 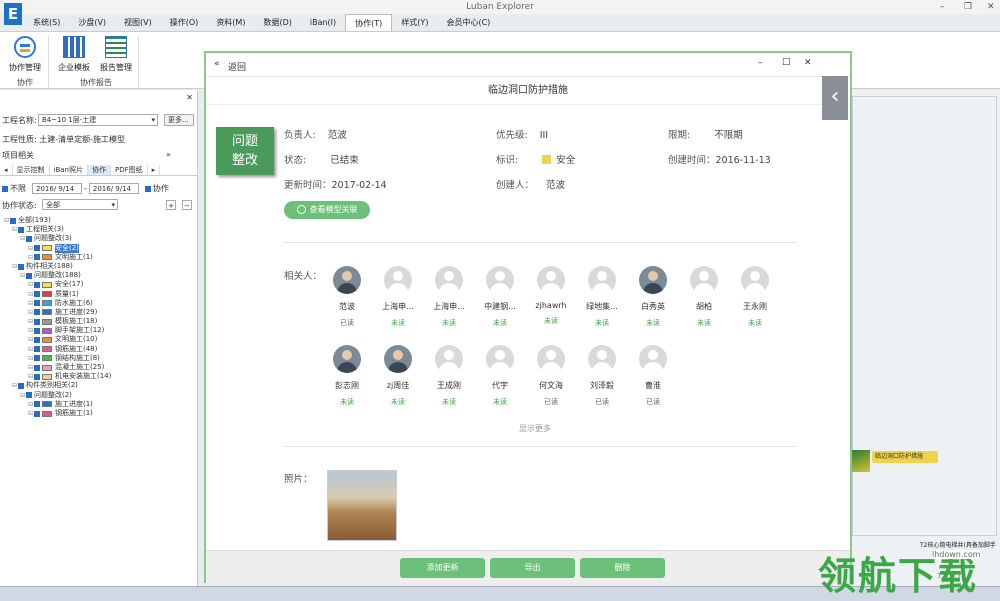 I want to click on related-person: 彭志刚 未读, so click(x=347, y=376).